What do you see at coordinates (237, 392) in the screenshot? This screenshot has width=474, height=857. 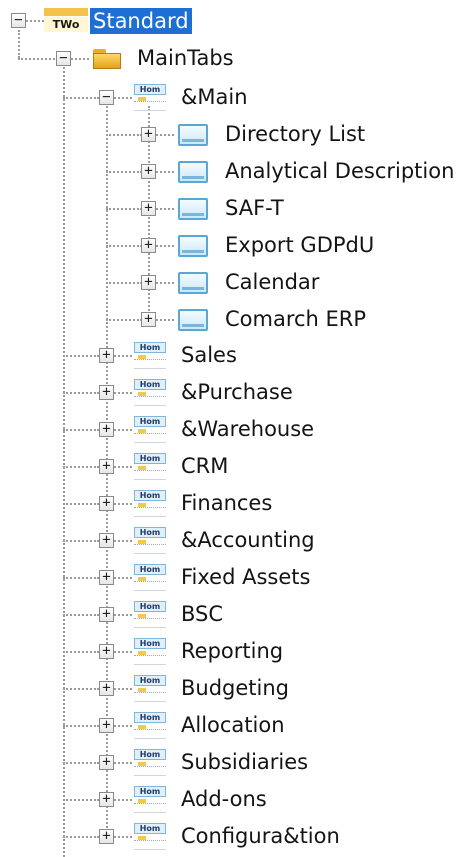 I see `tree-node-label: &Purchase` at bounding box center [237, 392].